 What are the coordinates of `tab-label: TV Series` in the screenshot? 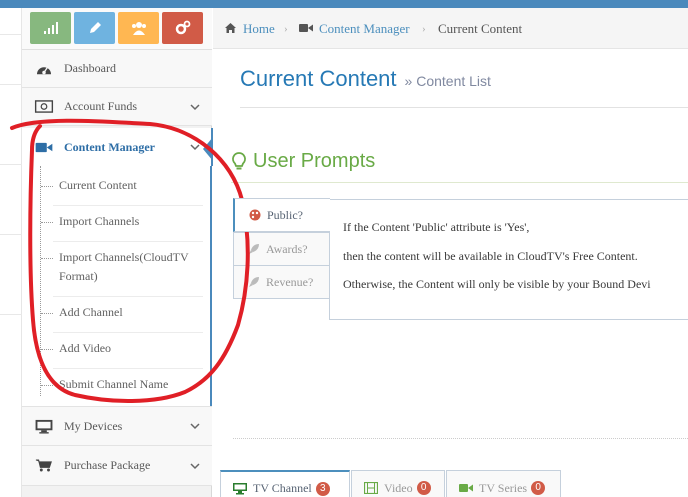 It's located at (503, 487).